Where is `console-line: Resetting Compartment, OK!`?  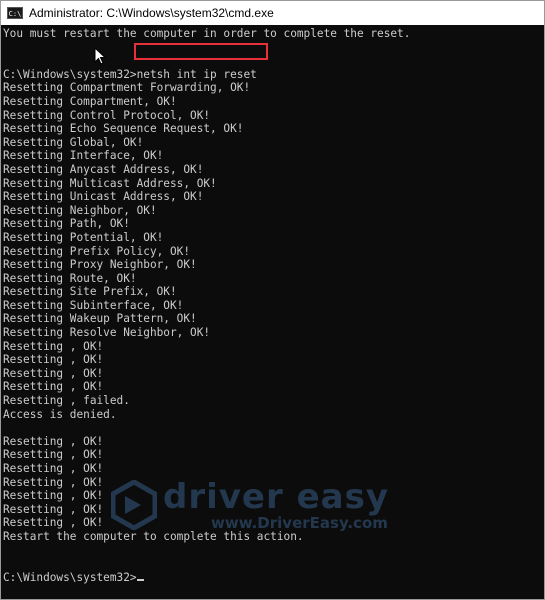
console-line: Resetting Compartment, OK! is located at coordinates (90, 101).